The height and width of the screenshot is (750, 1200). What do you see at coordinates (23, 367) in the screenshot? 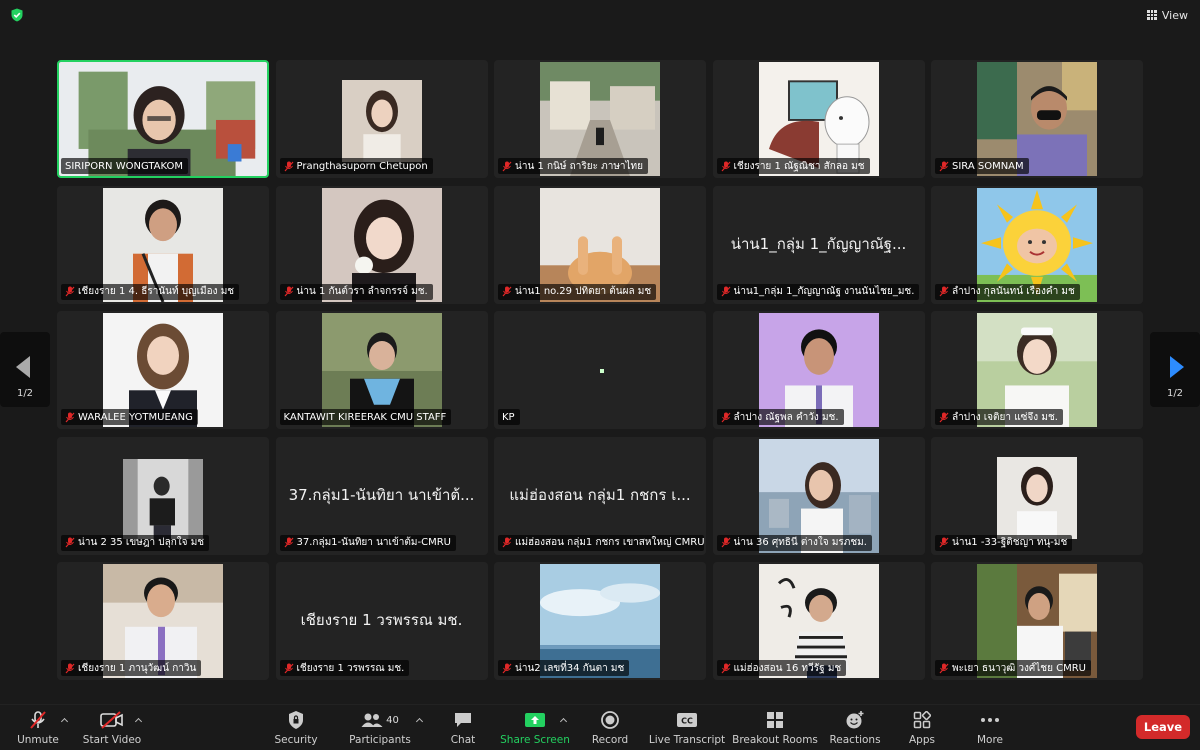
I see `arrow-left-icon` at bounding box center [23, 367].